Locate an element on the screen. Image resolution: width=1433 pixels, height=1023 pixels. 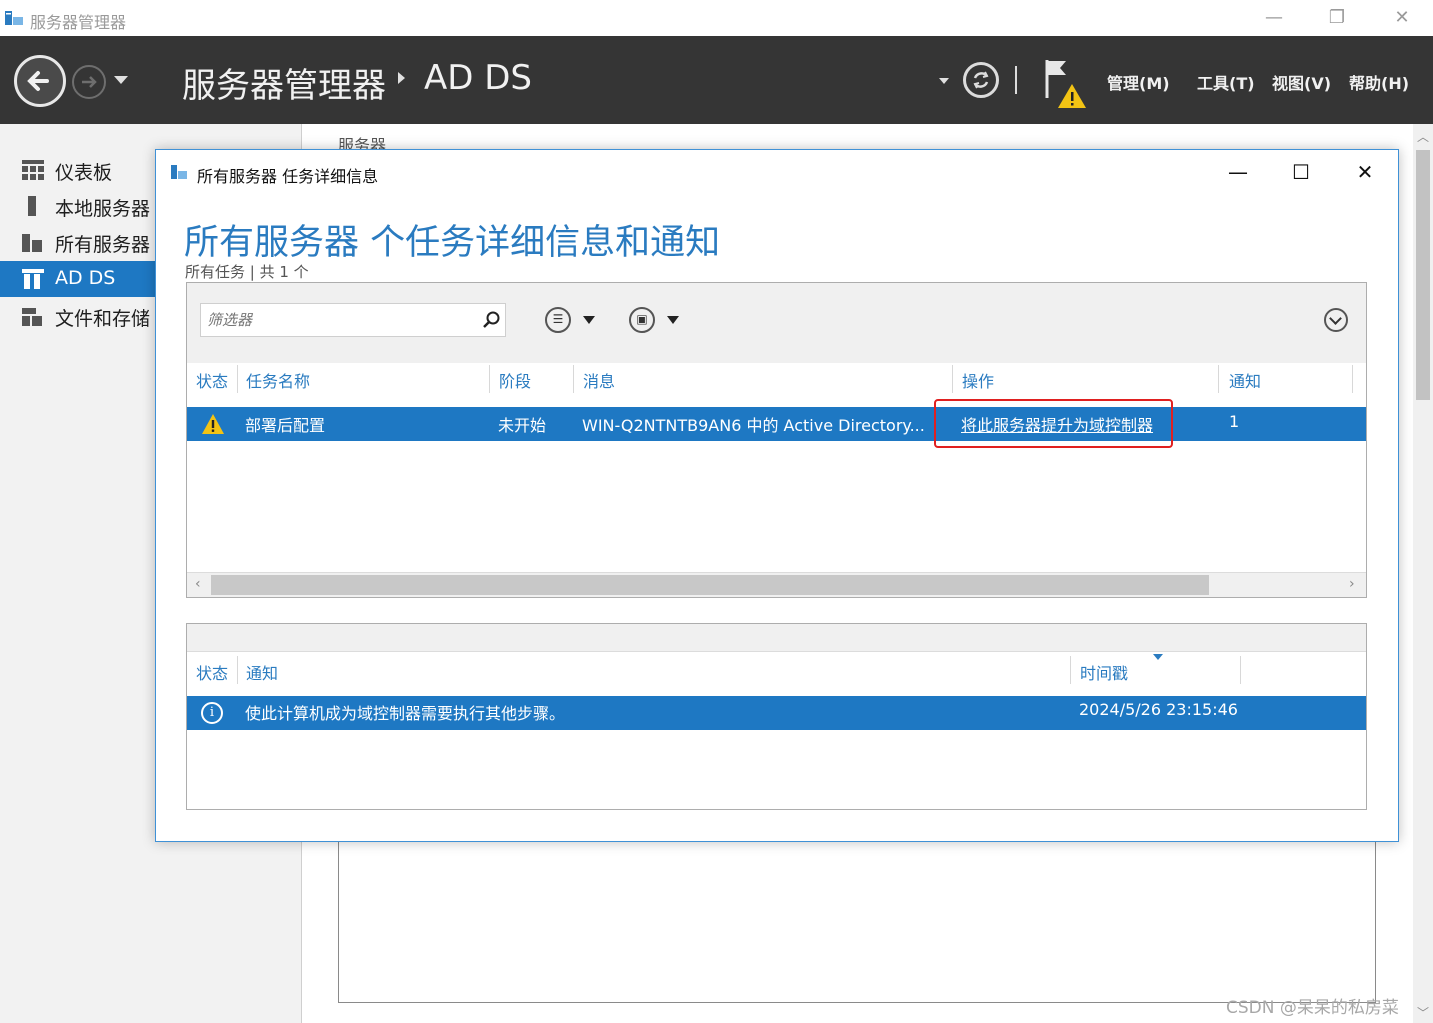
scroll-left-icon: ‹ is located at coordinates (198, 584).